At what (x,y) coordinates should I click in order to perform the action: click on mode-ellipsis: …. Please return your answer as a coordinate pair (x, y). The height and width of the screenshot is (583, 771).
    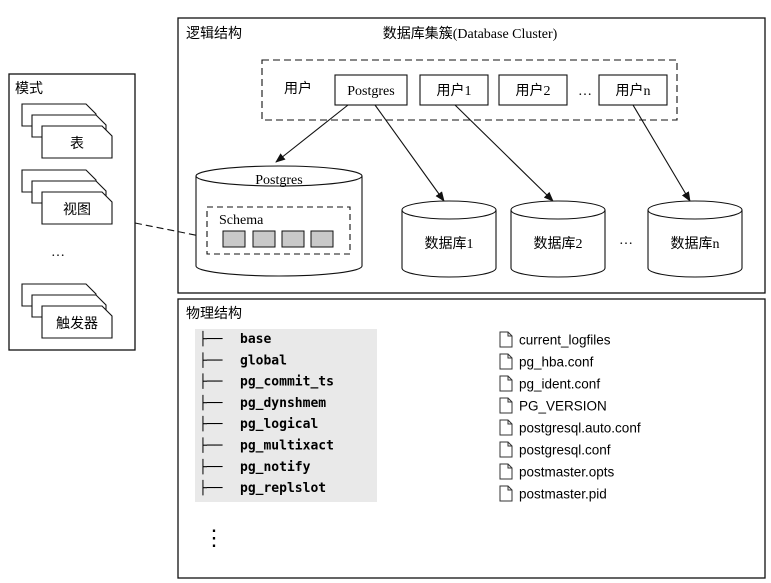
    Looking at the image, I should click on (58, 252).